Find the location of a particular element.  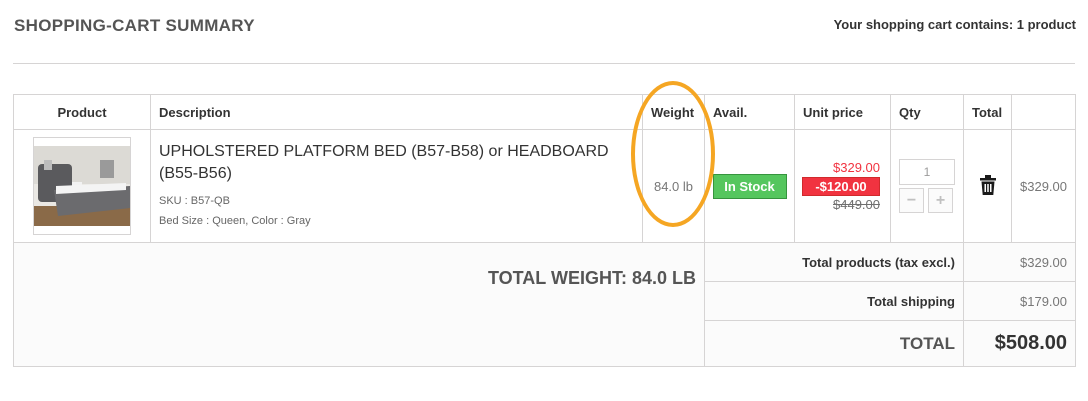

trash-icon is located at coordinates (987, 186).